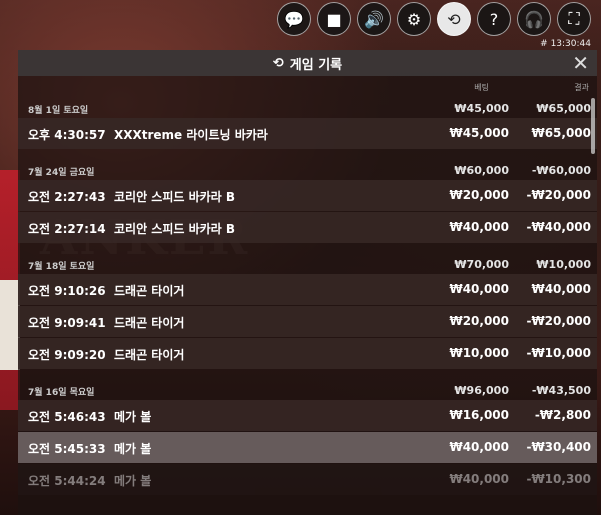 The image size is (601, 515). What do you see at coordinates (307, 263) in the screenshot?
I see `day-header: 7월 18일 토요일 ₩70,000 ₩10,000` at bounding box center [307, 263].